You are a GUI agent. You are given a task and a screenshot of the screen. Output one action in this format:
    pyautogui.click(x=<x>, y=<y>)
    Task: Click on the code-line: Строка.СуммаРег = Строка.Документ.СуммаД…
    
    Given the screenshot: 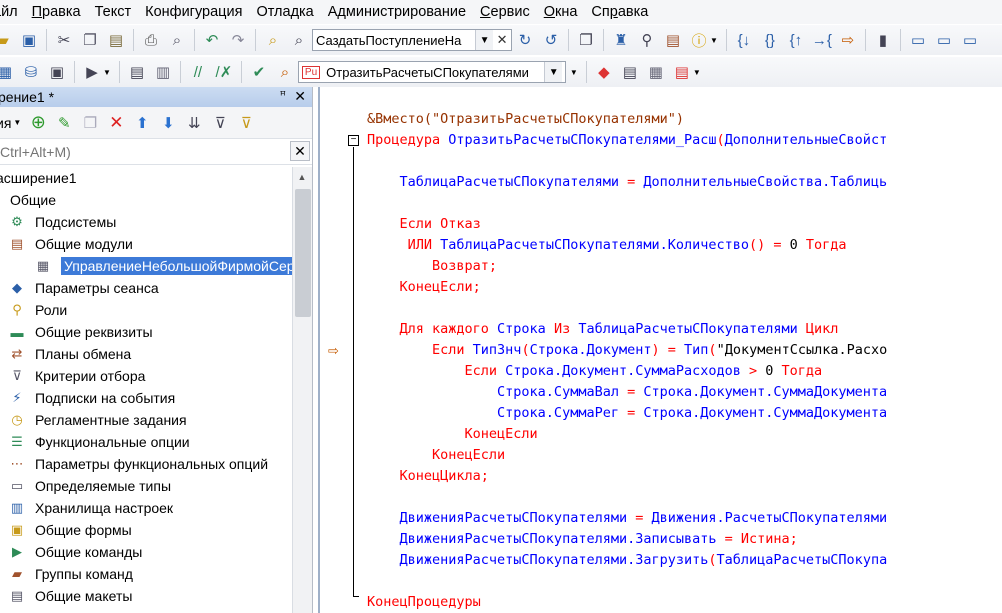 What is the action you would take?
    pyautogui.click(x=627, y=413)
    